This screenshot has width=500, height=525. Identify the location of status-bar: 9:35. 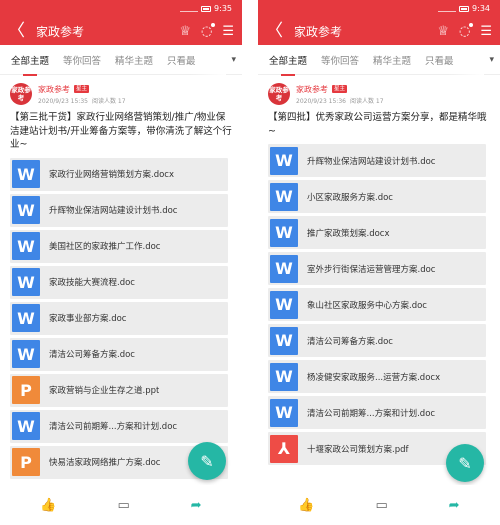
(121, 8).